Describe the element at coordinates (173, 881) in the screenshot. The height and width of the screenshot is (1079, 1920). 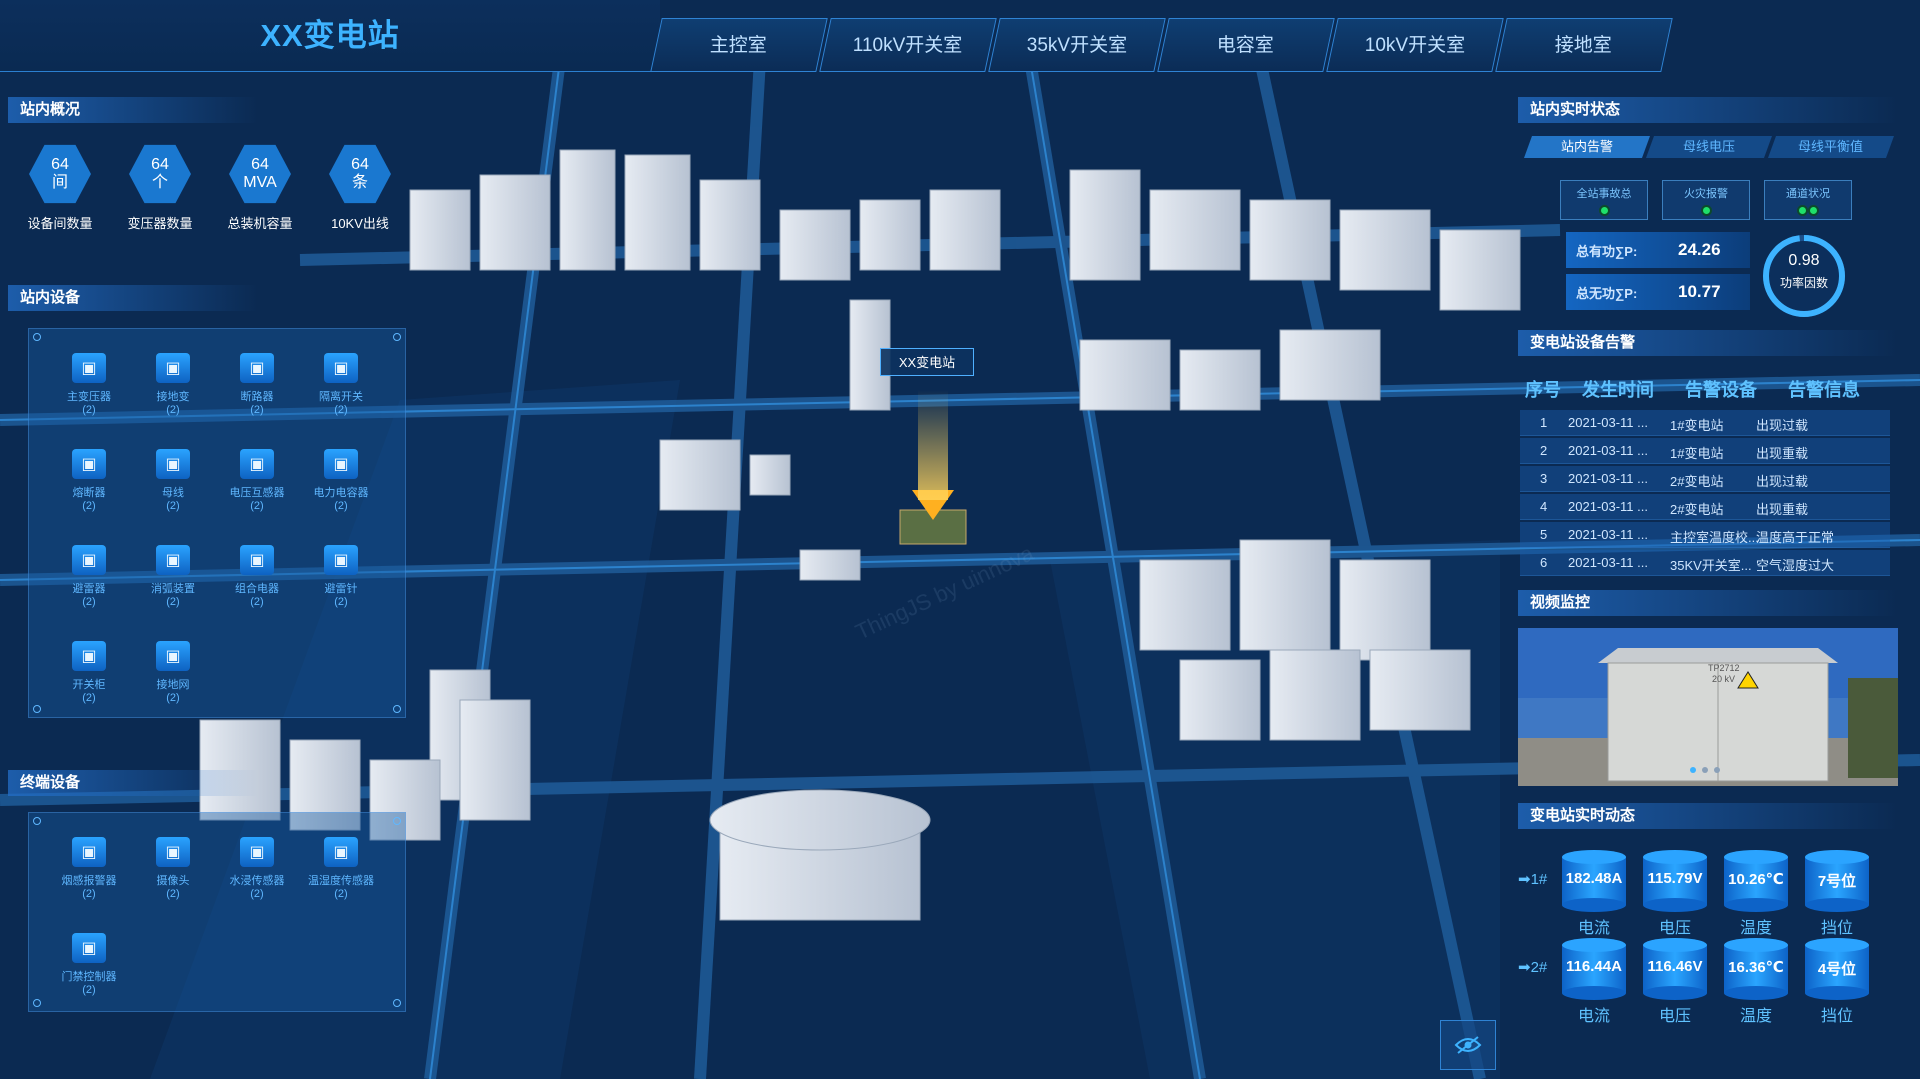
I see `device-name: 摄像头` at that location.